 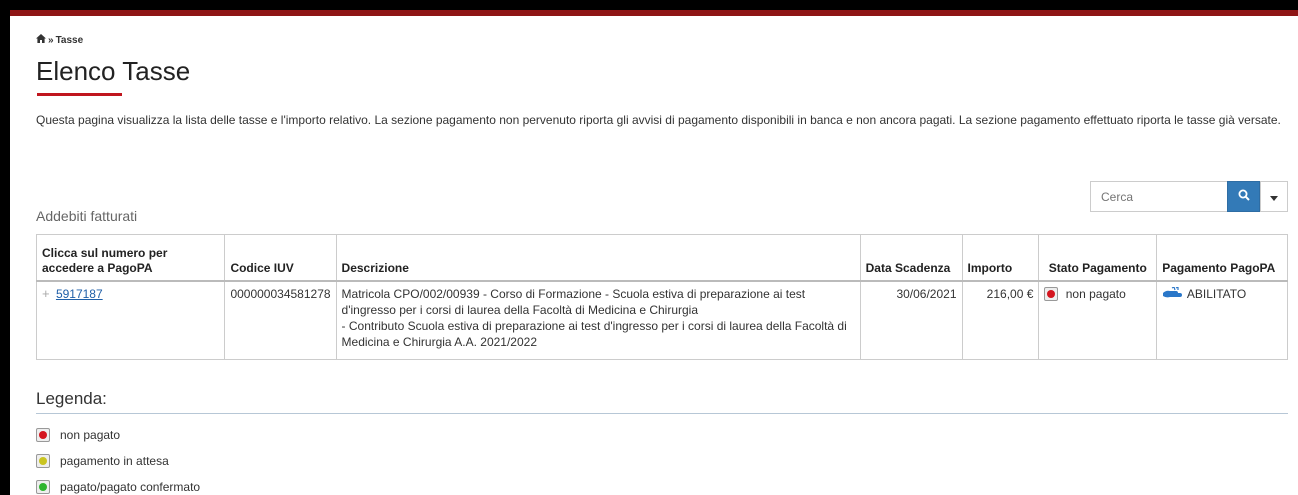 I want to click on search-button, so click(x=1243, y=196).